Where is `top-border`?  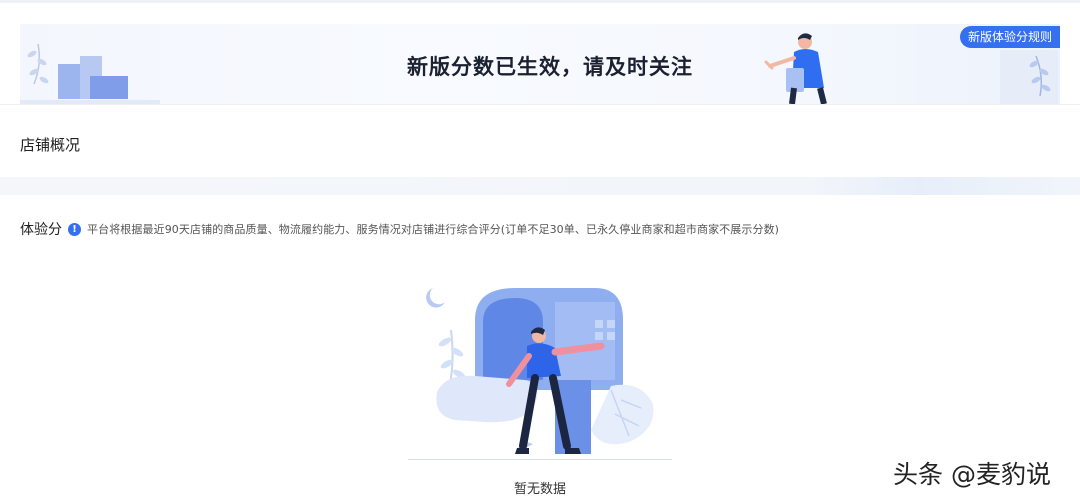 top-border is located at coordinates (540, 1).